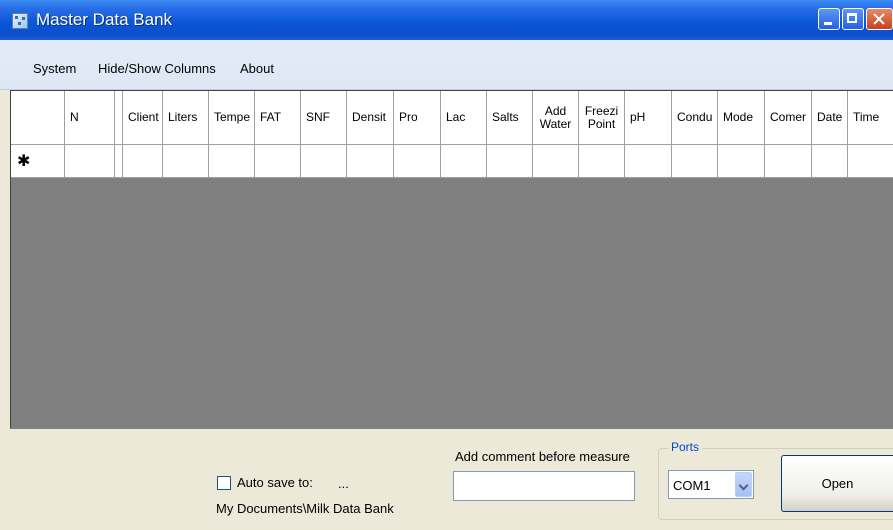 The height and width of the screenshot is (530, 893). I want to click on chevron-down-icon, so click(743, 484).